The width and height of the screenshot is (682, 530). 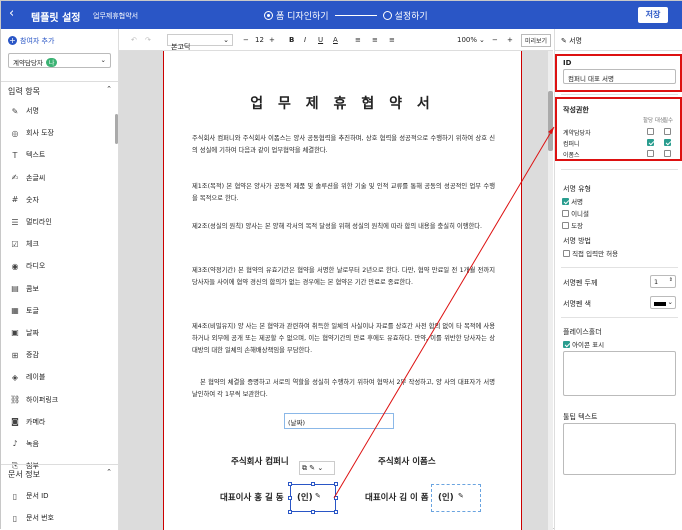 I want to click on input-item: ♪ 녹음, so click(x=60, y=444).